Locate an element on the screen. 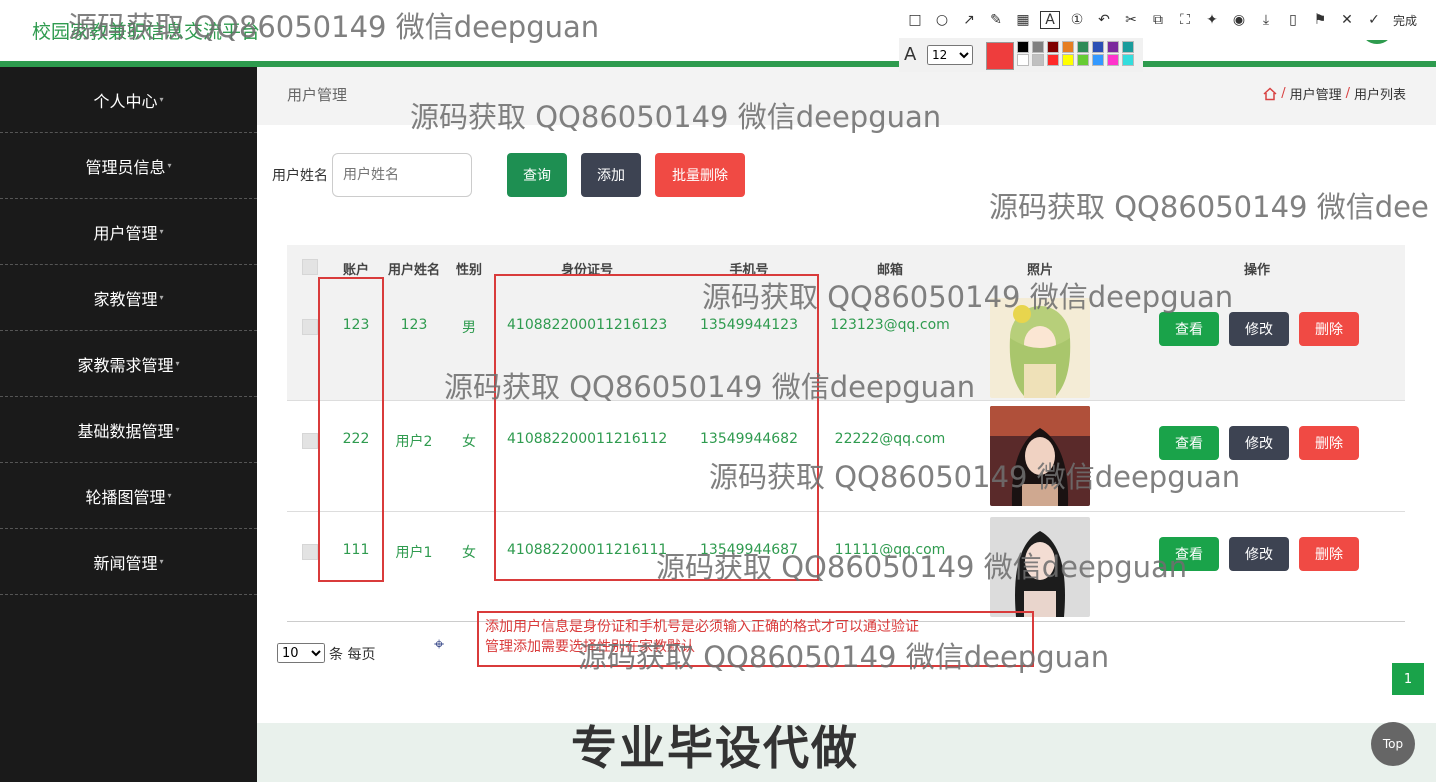  sidebar-item-label: 个人中心 is located at coordinates (125, 101).